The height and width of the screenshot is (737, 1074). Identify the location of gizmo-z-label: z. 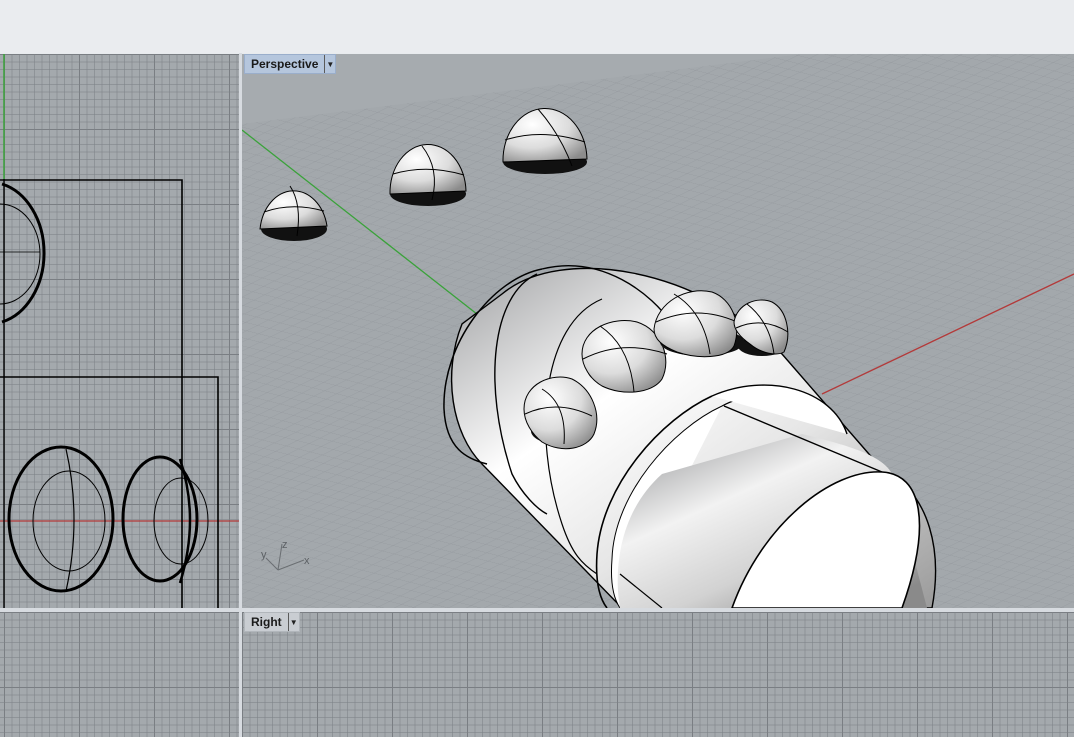
(285, 545).